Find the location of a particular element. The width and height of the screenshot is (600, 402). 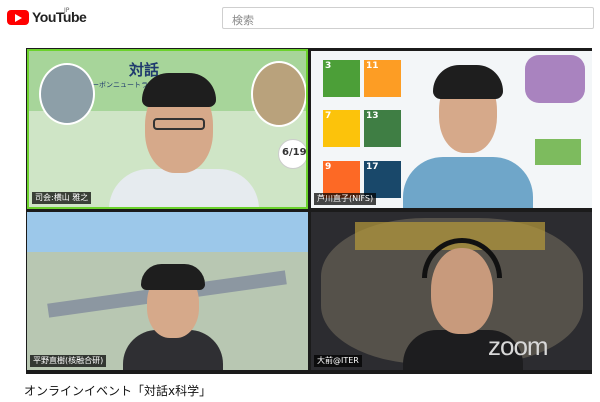

search-input: 検索 is located at coordinates (408, 18).